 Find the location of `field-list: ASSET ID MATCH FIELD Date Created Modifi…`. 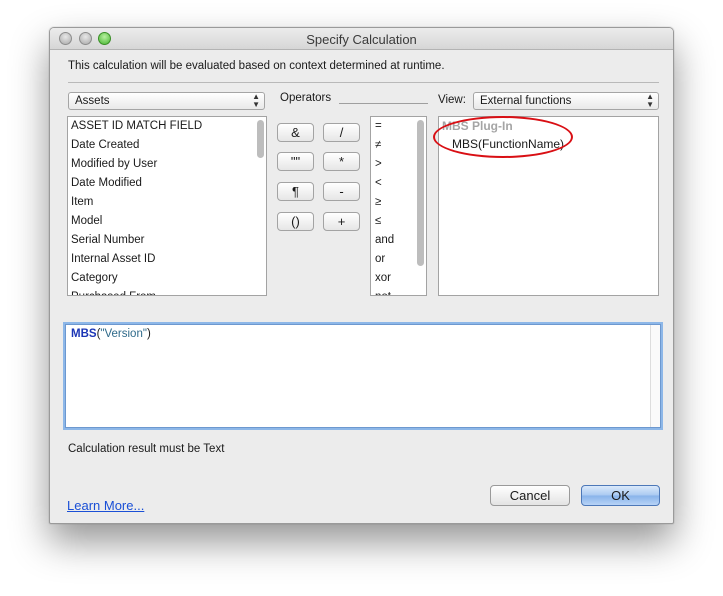

field-list: ASSET ID MATCH FIELD Date Created Modifi… is located at coordinates (167, 206).